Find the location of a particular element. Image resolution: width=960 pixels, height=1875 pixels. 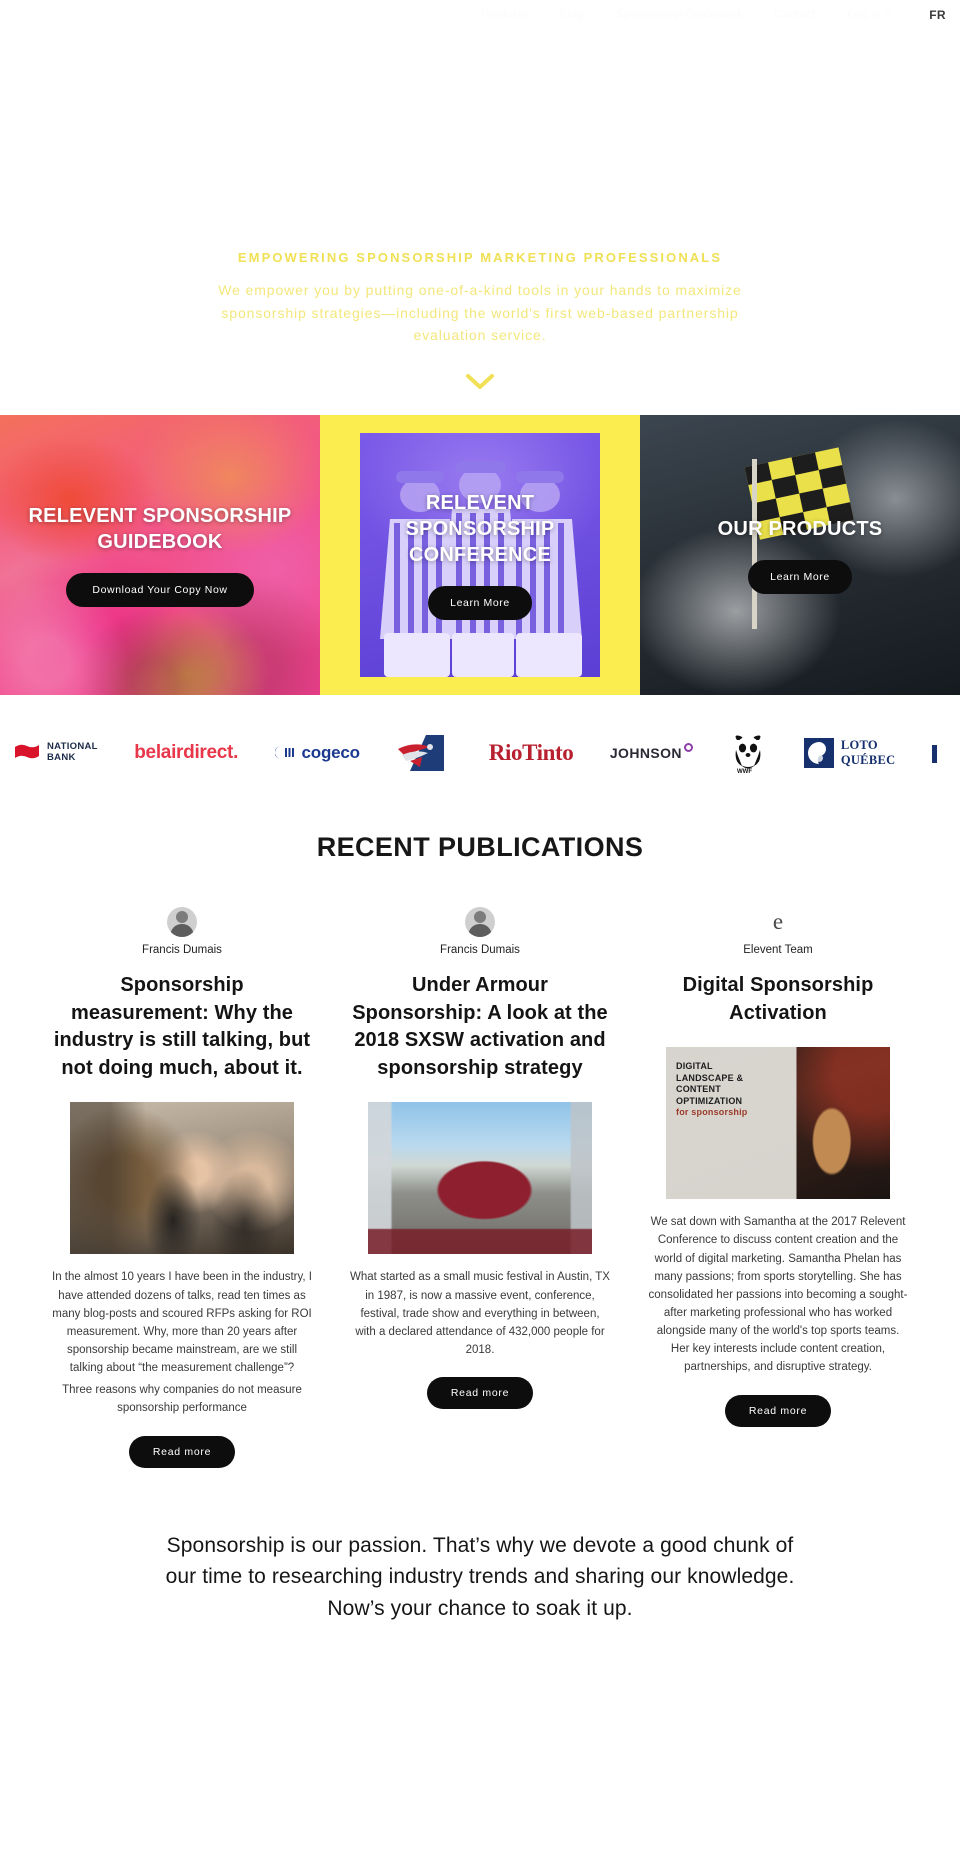

chevron-down-icon is located at coordinates (888, 12).